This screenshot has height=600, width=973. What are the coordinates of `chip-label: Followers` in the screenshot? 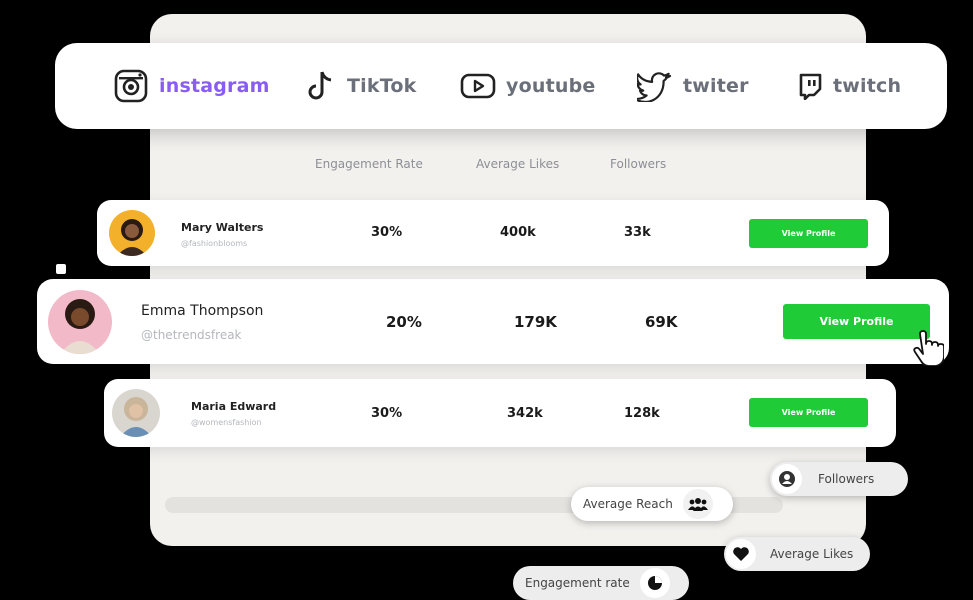 It's located at (846, 479).